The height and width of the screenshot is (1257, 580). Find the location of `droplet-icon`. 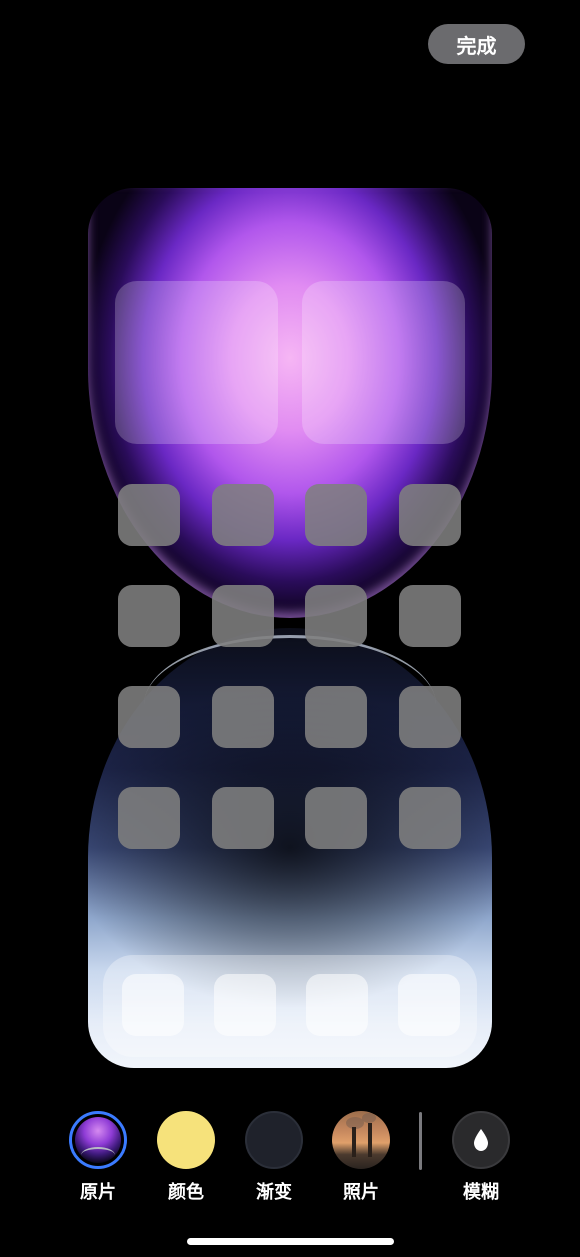

droplet-icon is located at coordinates (481, 1140).